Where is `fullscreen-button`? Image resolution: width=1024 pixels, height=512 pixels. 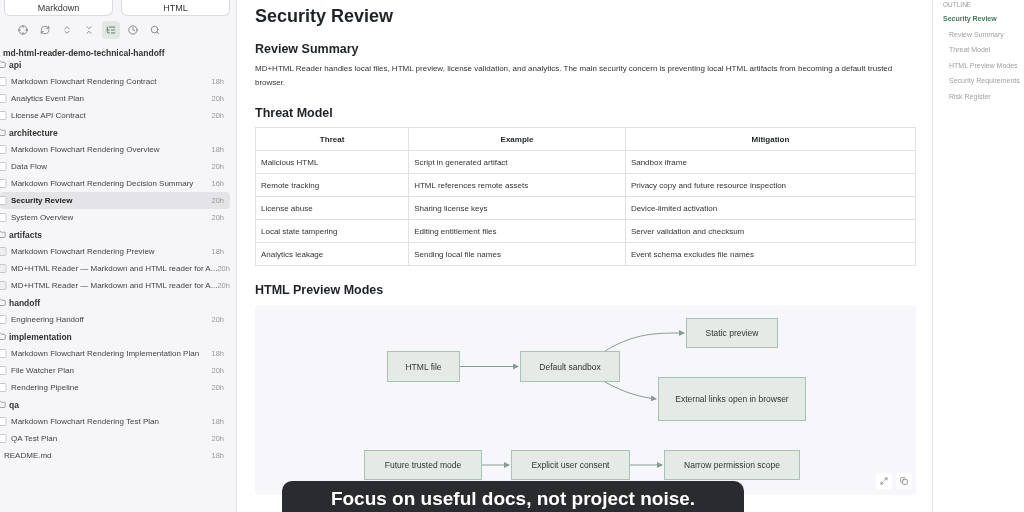 fullscreen-button is located at coordinates (884, 481).